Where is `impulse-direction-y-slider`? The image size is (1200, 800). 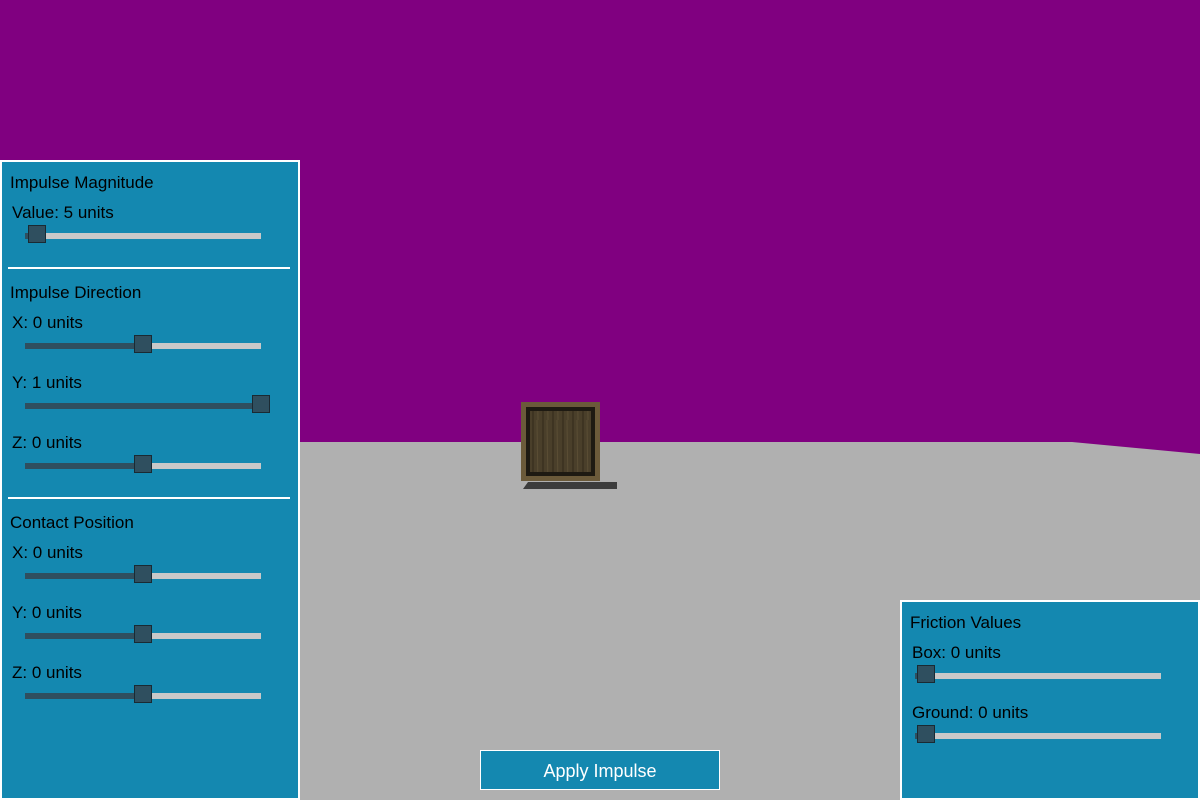 impulse-direction-y-slider is located at coordinates (147, 404).